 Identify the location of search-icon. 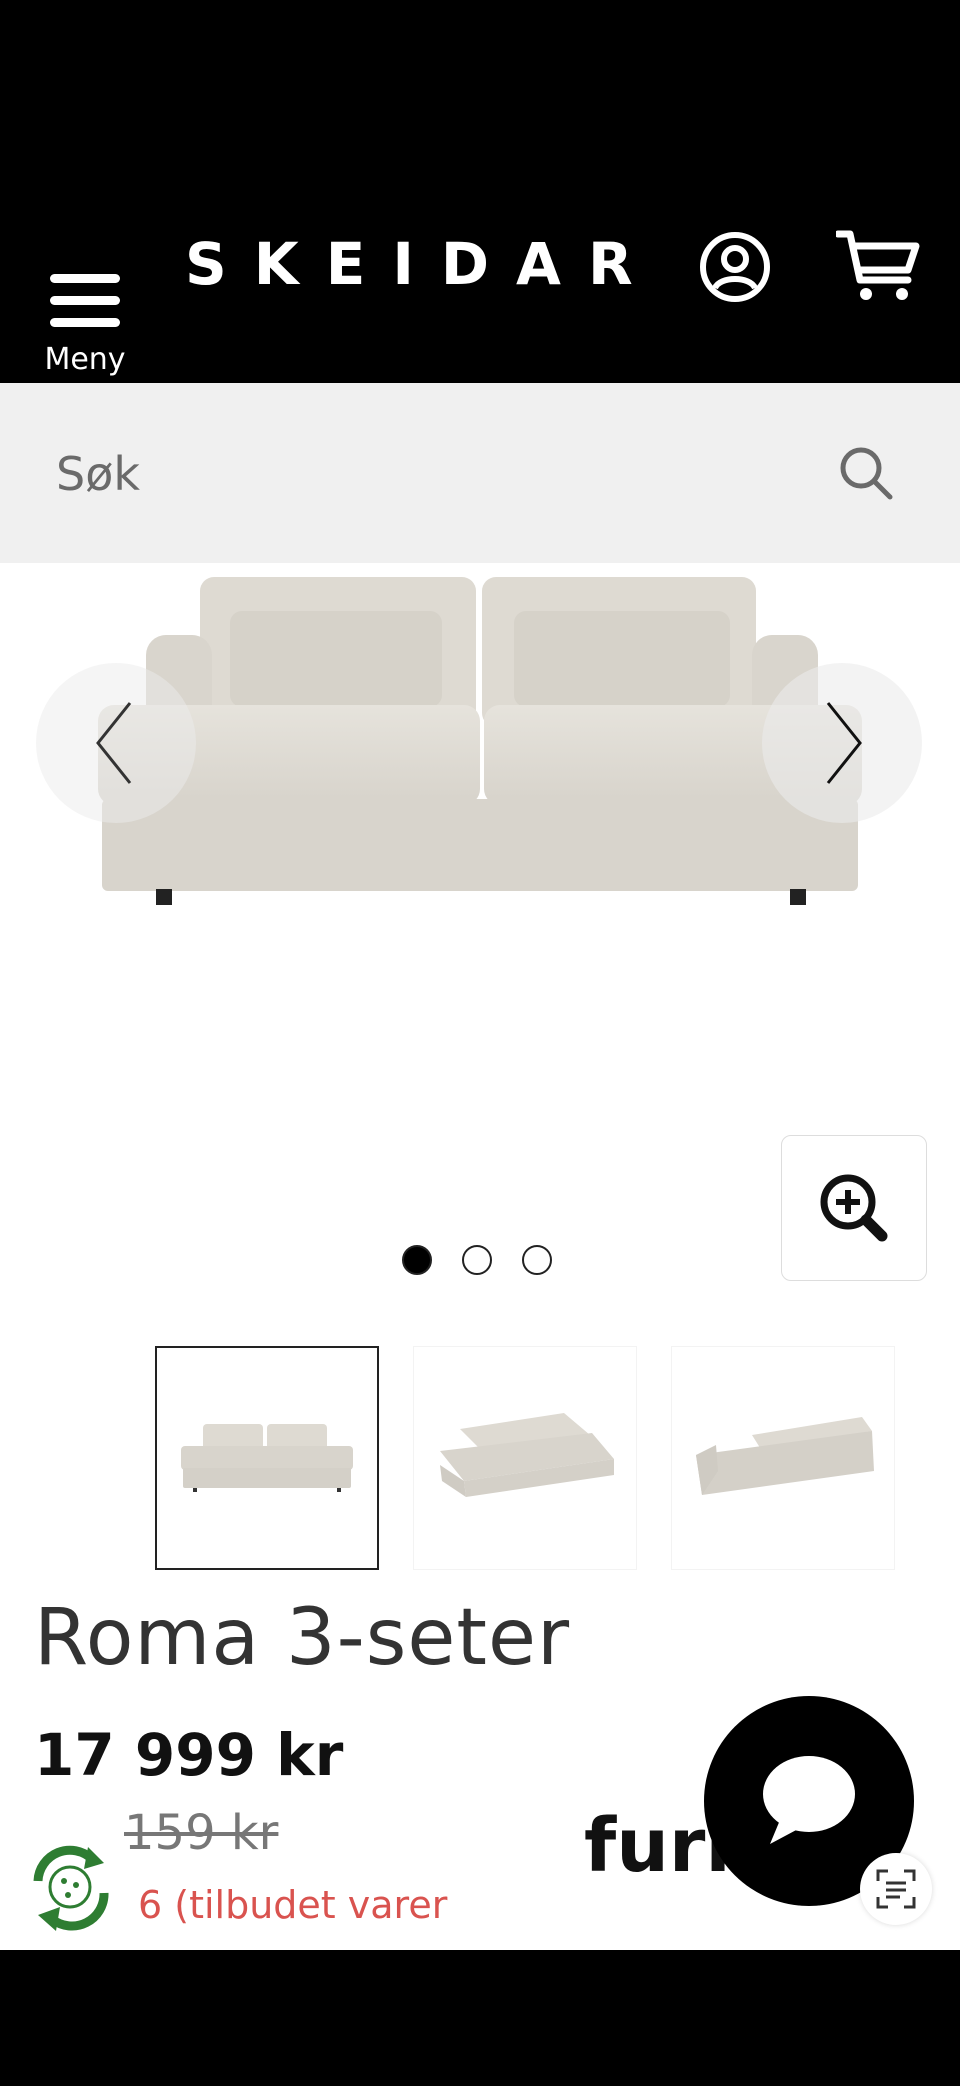
(866, 473).